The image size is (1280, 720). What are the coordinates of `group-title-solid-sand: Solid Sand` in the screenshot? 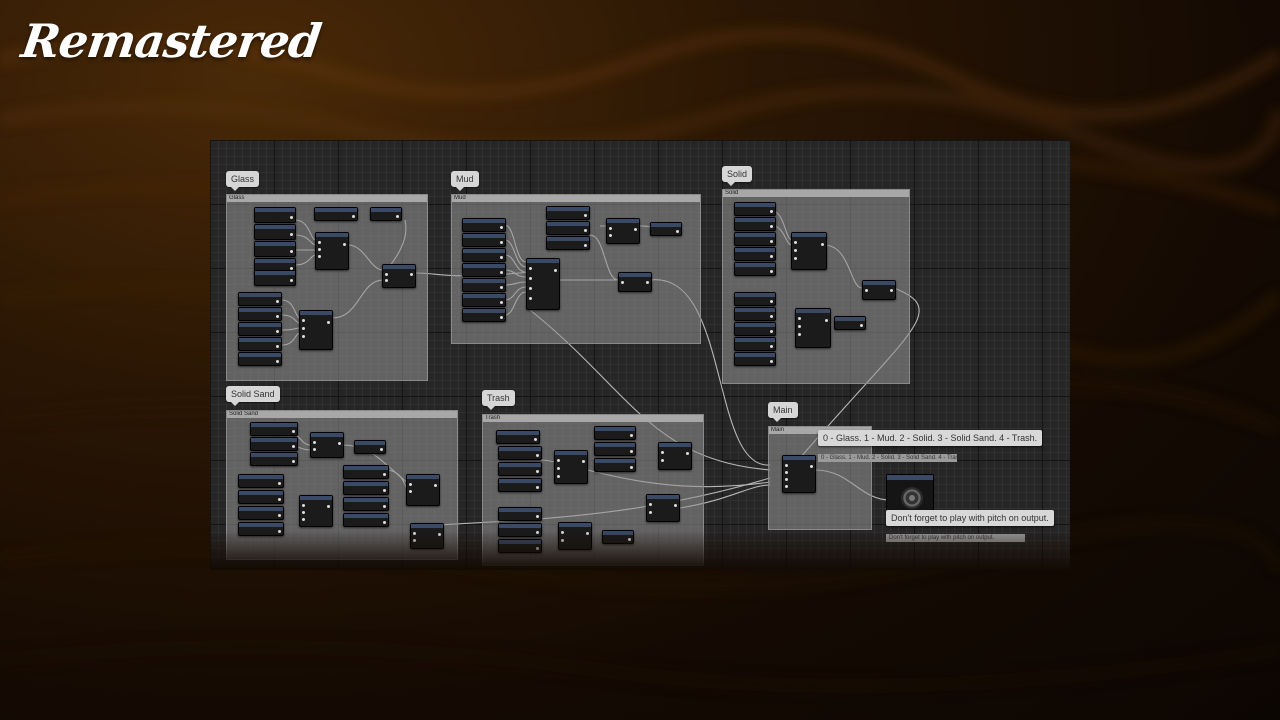 It's located at (253, 396).